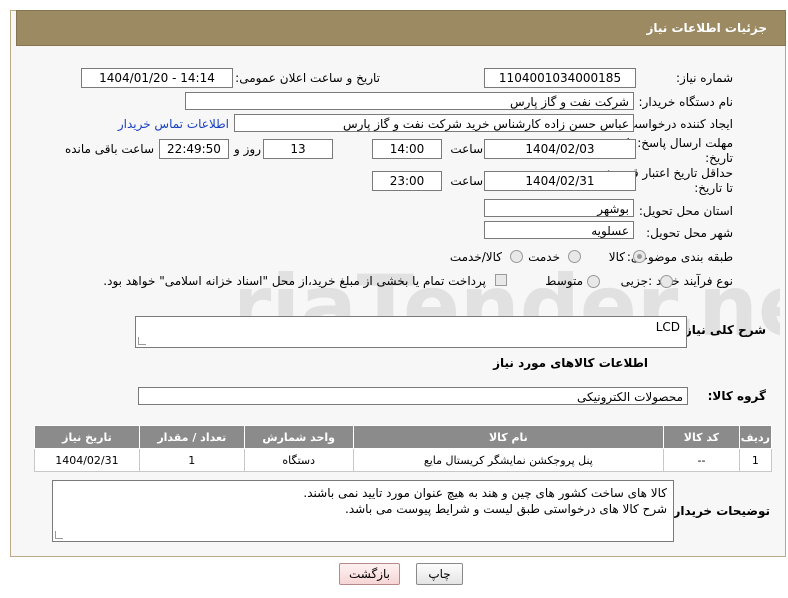  What do you see at coordinates (686, 102) in the screenshot?
I see `buyer-org-label: نام دستگاه خریدار:` at bounding box center [686, 102].